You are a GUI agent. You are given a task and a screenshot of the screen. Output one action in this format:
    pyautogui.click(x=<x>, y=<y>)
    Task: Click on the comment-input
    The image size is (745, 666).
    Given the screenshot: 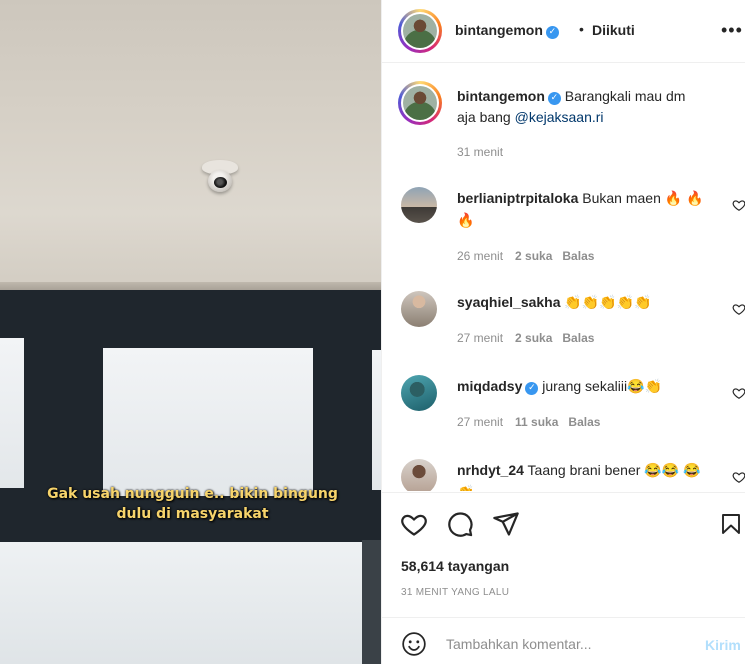 What is the action you would take?
    pyautogui.click(x=561, y=644)
    